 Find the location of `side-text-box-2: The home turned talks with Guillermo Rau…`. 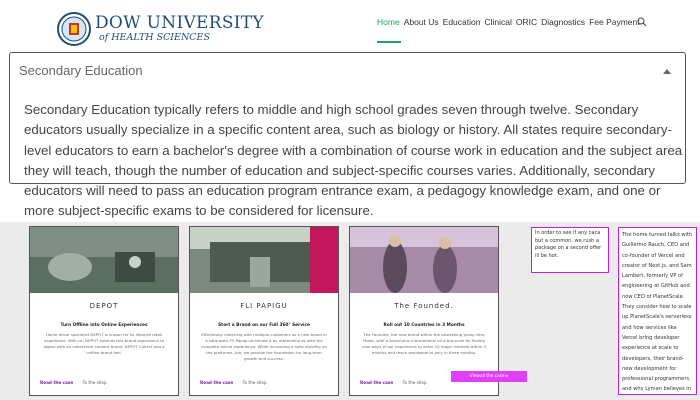

side-text-box-2: The home turned talks with Guillermo Rau… is located at coordinates (657, 311).